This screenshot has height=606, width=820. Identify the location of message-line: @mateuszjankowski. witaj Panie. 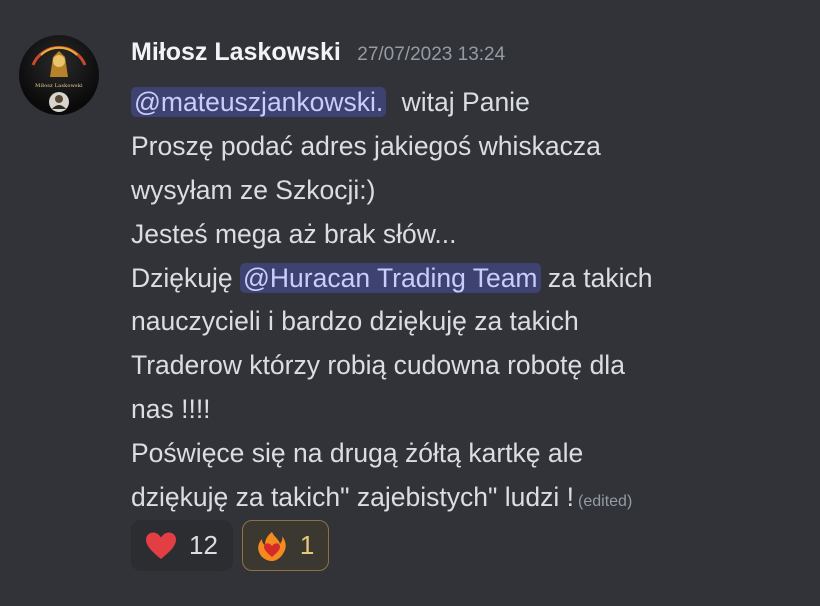
(471, 103).